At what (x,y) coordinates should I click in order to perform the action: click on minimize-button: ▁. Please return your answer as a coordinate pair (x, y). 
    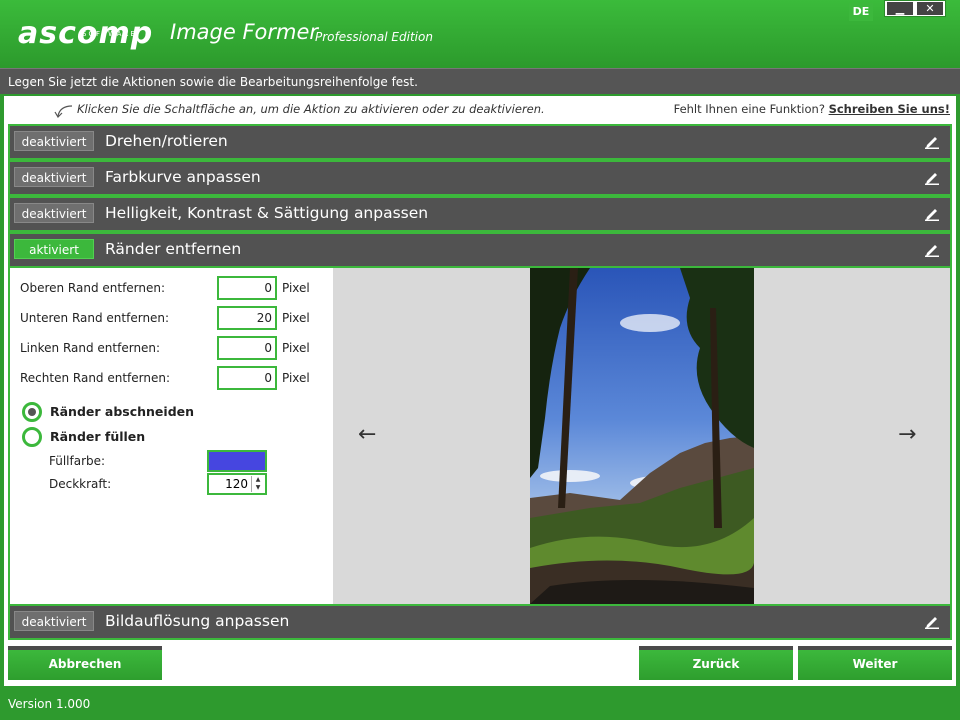
    Looking at the image, I should click on (900, 8).